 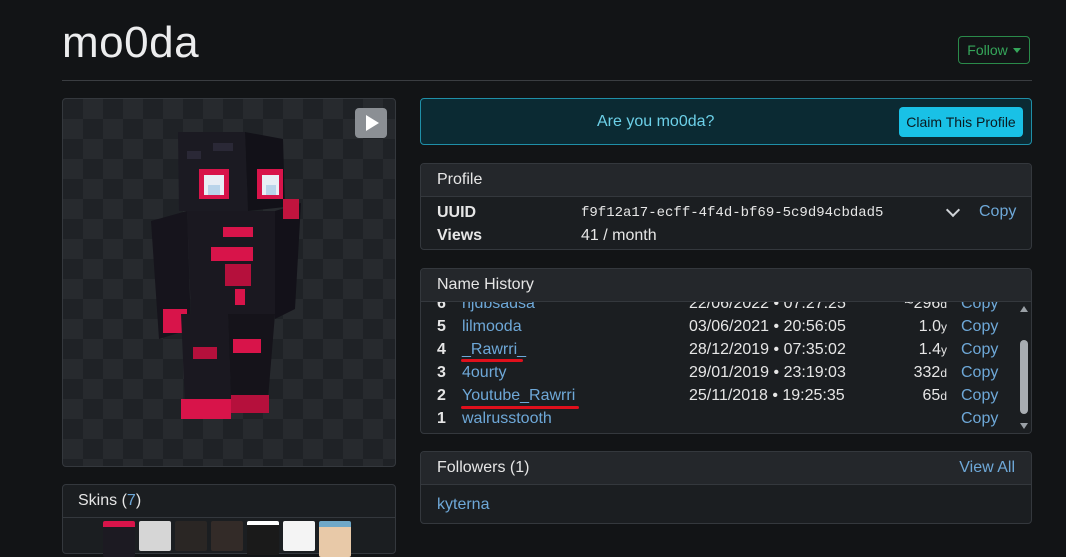 I want to click on history-name-link: walrusstooth, so click(x=507, y=419).